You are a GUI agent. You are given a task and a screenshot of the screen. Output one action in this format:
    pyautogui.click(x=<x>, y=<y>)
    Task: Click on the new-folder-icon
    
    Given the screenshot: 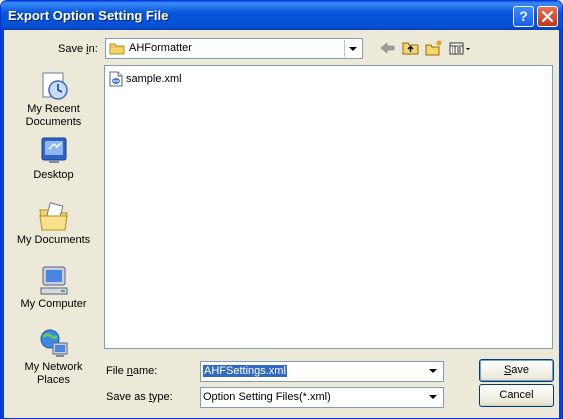 What is the action you would take?
    pyautogui.click(x=434, y=48)
    